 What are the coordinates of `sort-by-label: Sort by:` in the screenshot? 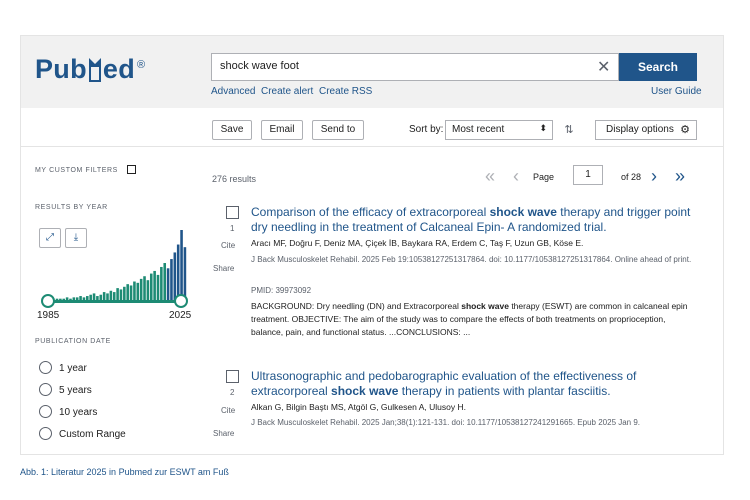 It's located at (426, 129).